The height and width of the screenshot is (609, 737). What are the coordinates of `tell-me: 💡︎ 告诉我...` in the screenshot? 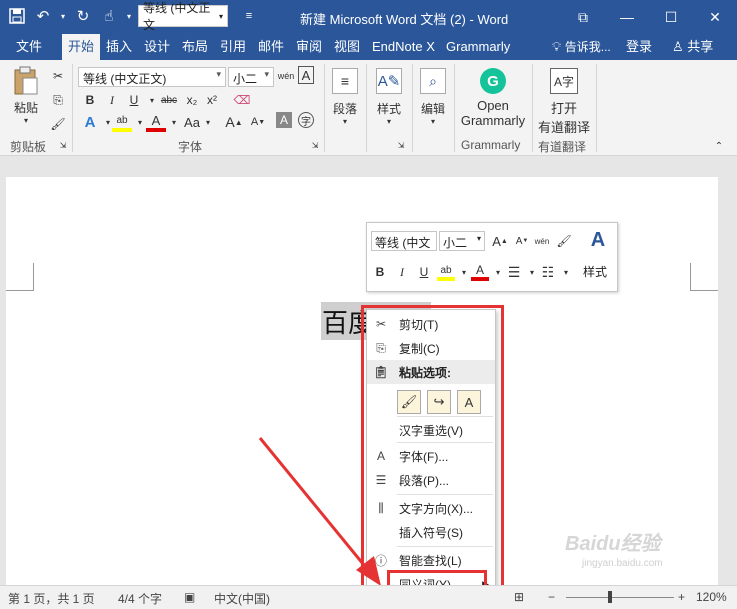 It's located at (581, 47).